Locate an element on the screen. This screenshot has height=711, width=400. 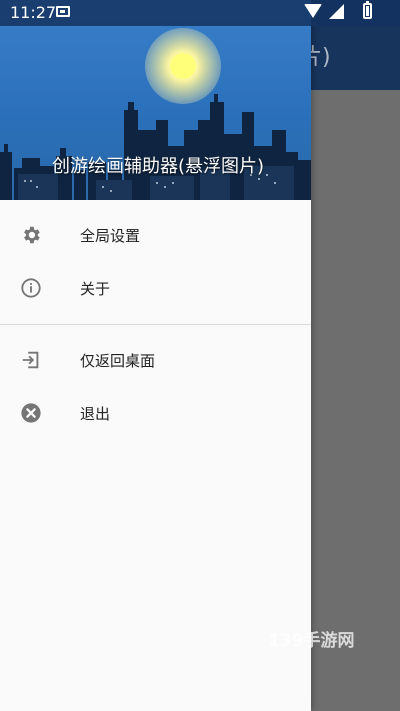
menu-item-label: 仅返回桌面 is located at coordinates (118, 361).